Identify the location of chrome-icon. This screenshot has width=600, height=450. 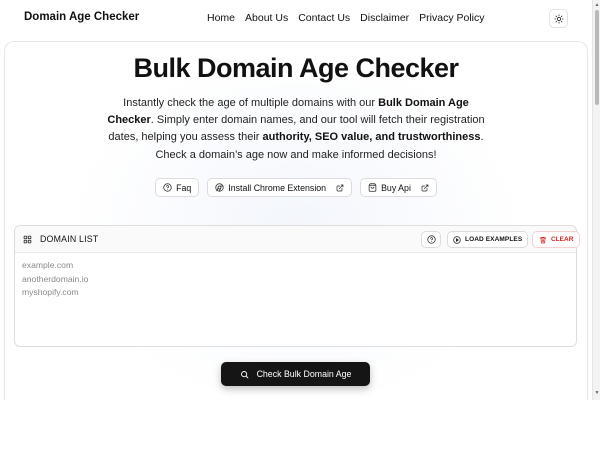
(219, 187).